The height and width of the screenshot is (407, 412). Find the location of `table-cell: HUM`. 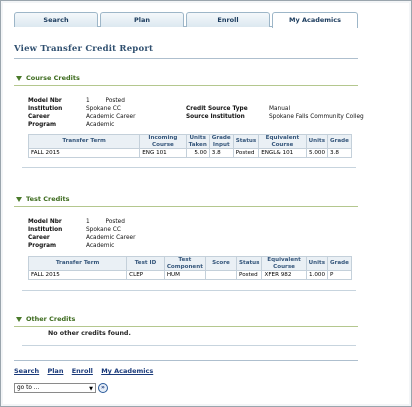

table-cell: HUM is located at coordinates (184, 275).